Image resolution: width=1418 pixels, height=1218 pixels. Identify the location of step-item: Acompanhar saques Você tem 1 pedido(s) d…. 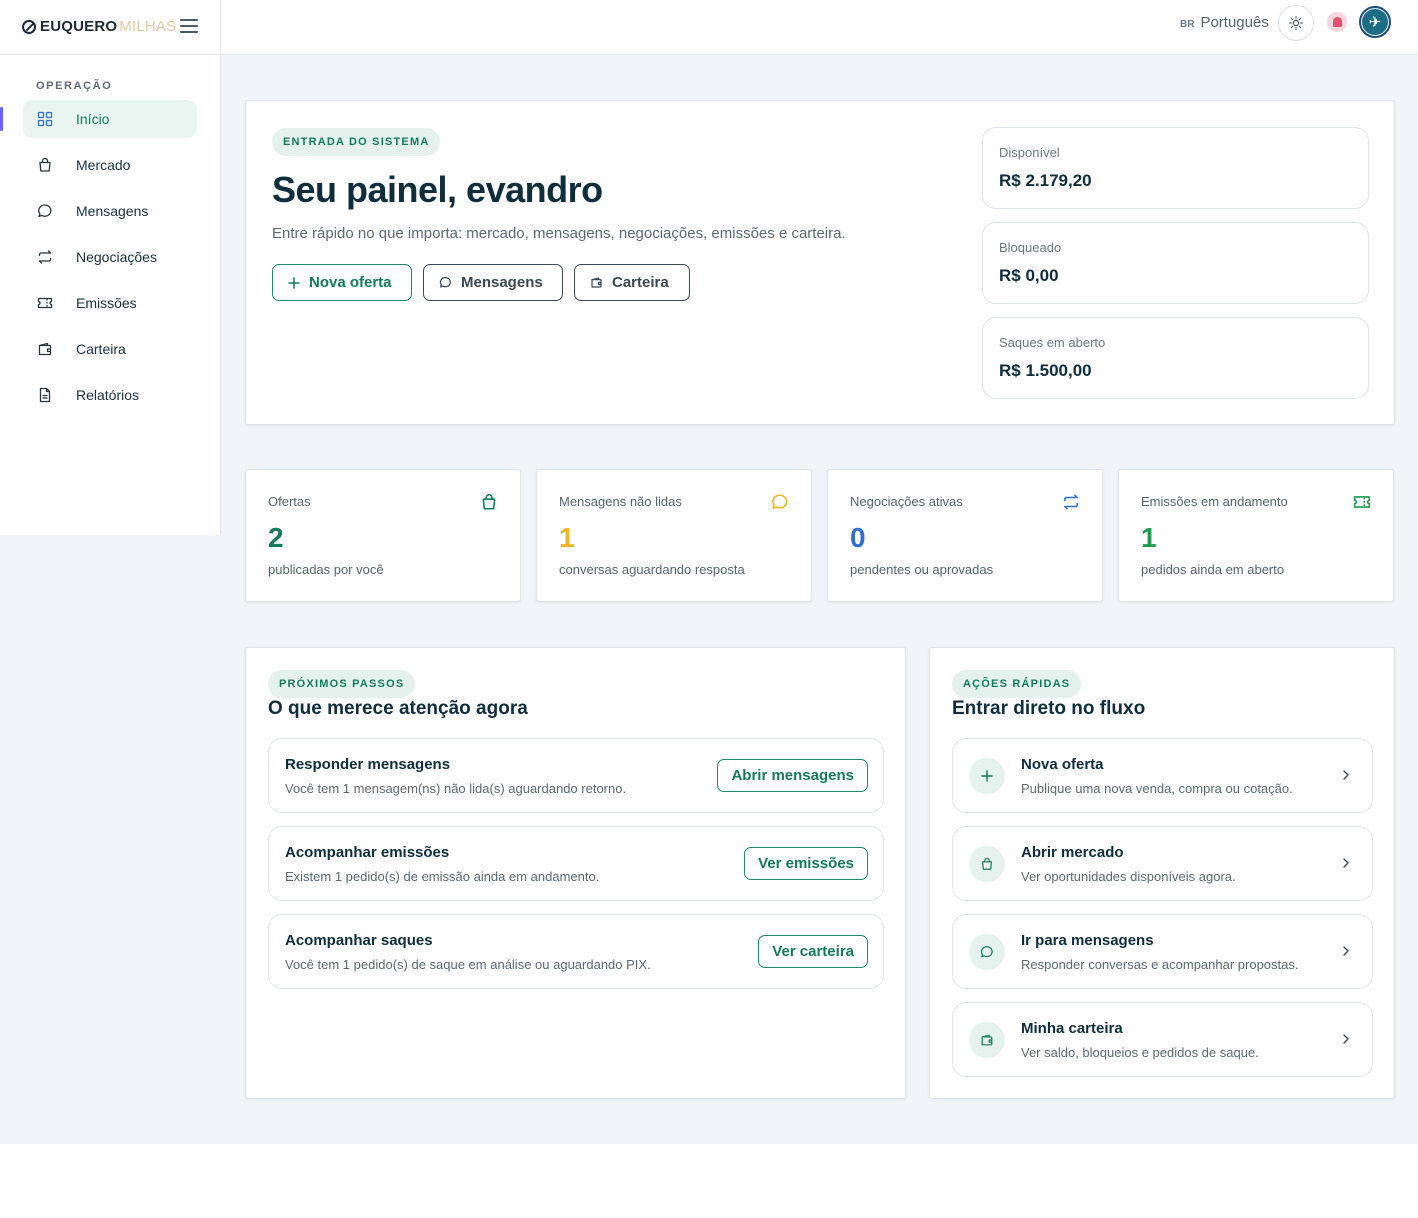
(576, 951).